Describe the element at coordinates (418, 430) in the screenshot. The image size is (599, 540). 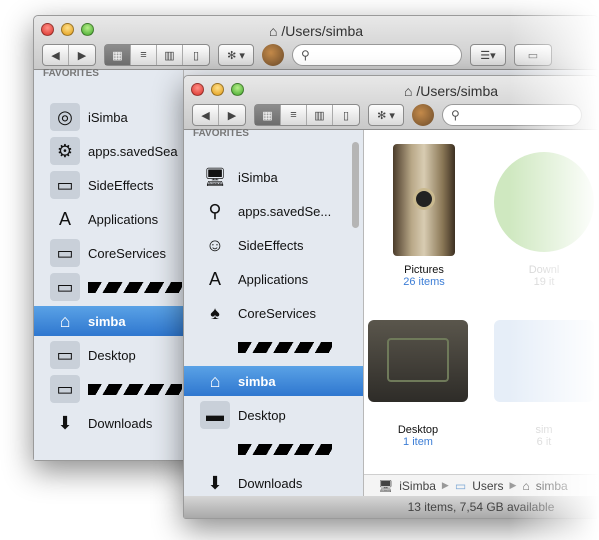
I see `file-name: Desktop` at that location.